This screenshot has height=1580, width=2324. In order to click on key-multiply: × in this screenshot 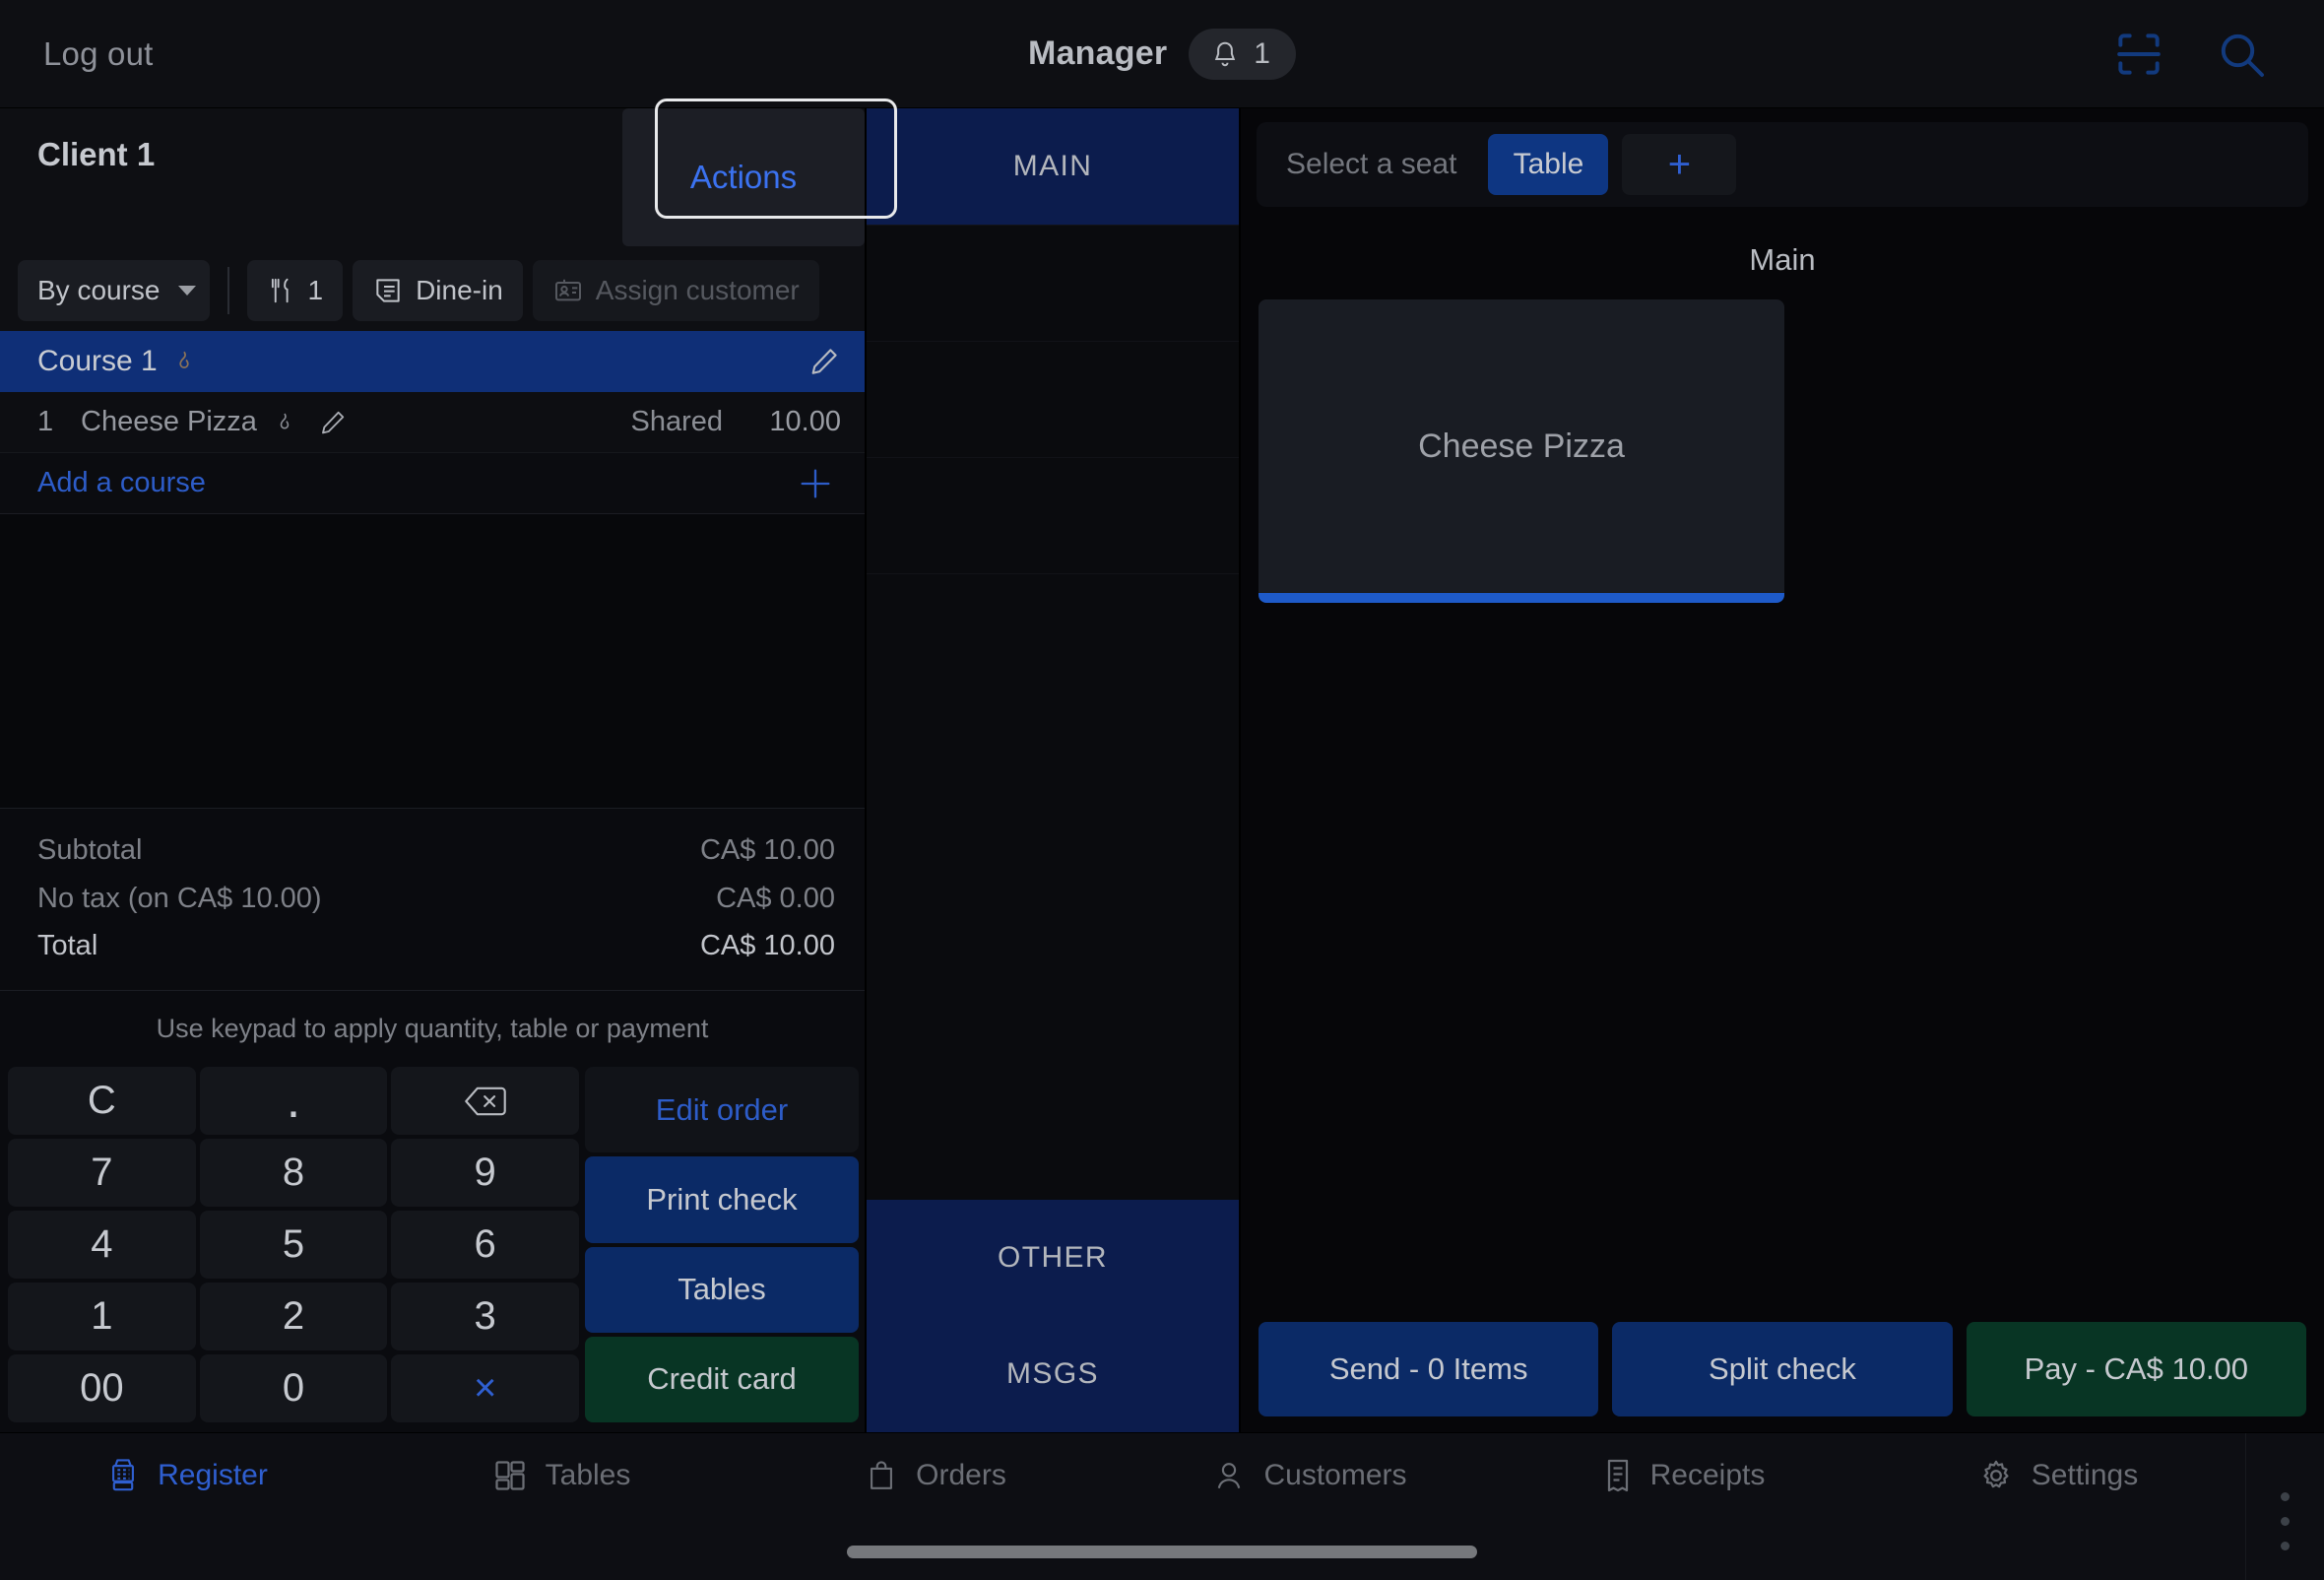, I will do `click(485, 1388)`.